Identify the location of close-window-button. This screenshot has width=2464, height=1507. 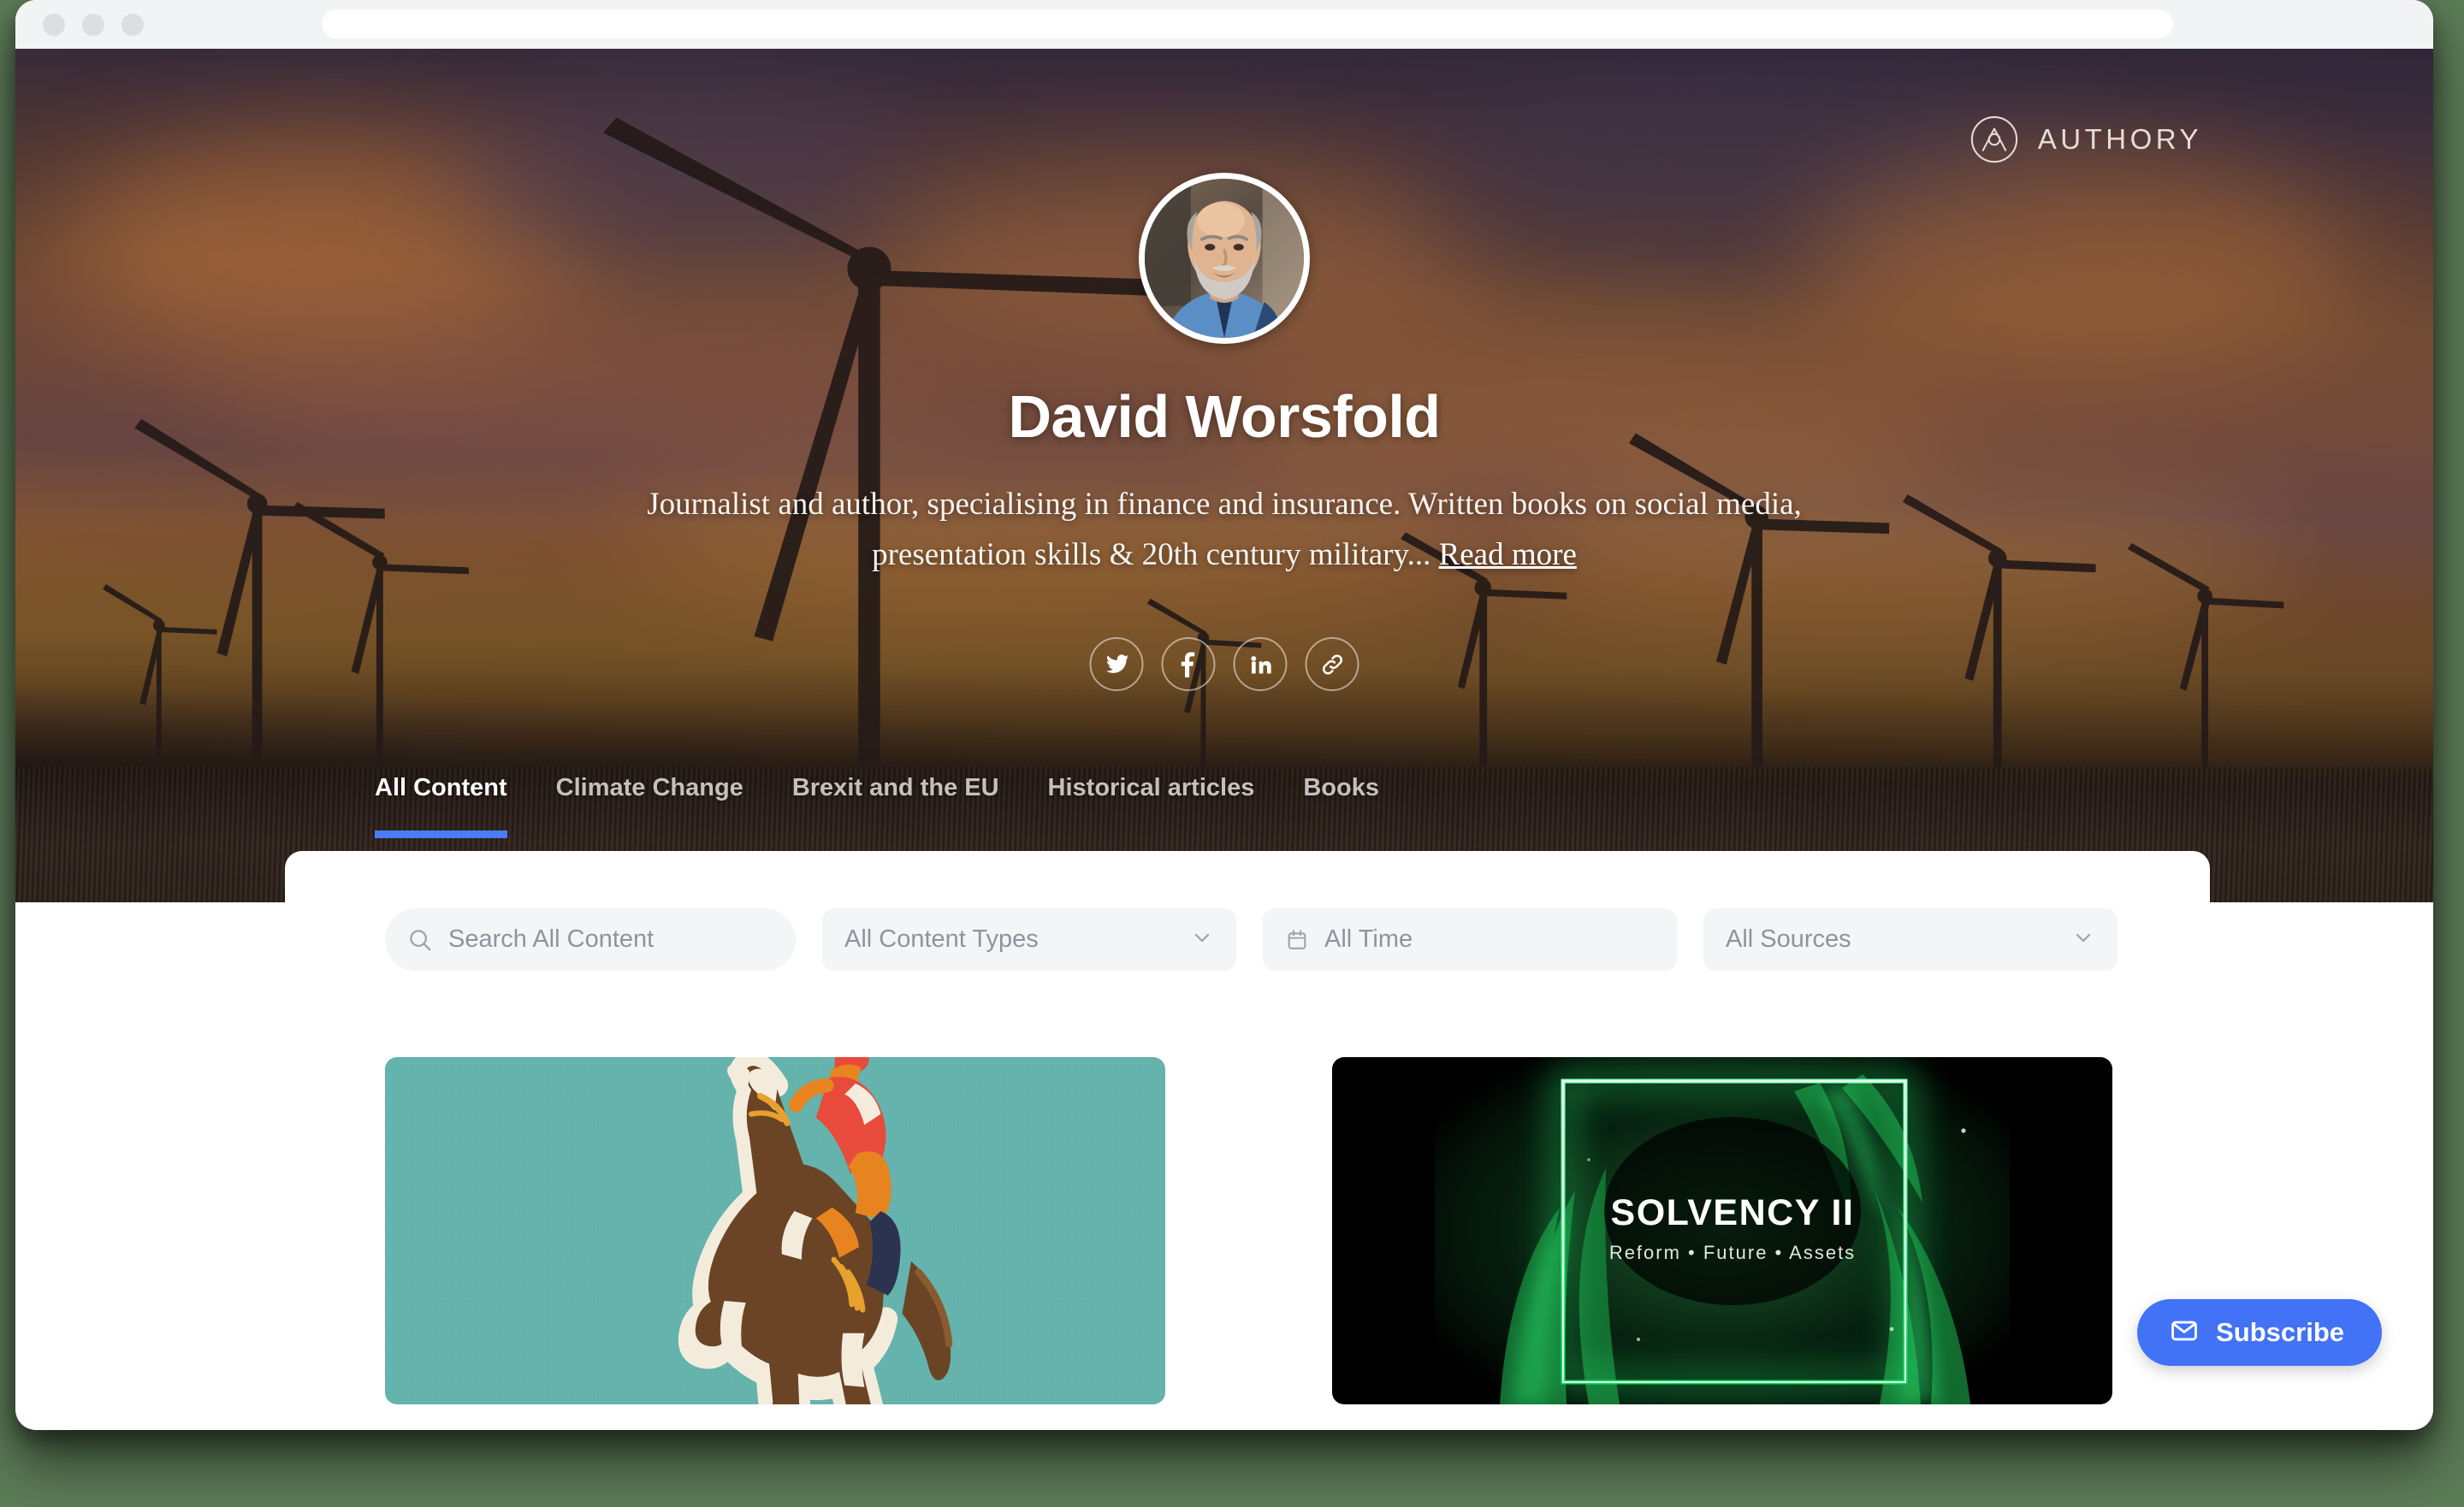
(54, 24).